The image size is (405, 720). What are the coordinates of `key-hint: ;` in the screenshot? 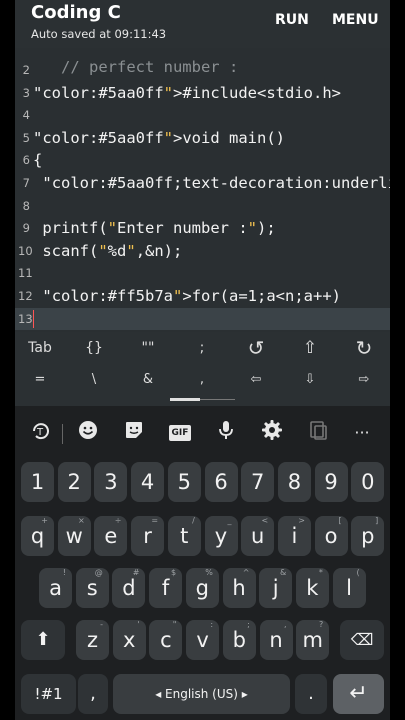 It's located at (248, 624).